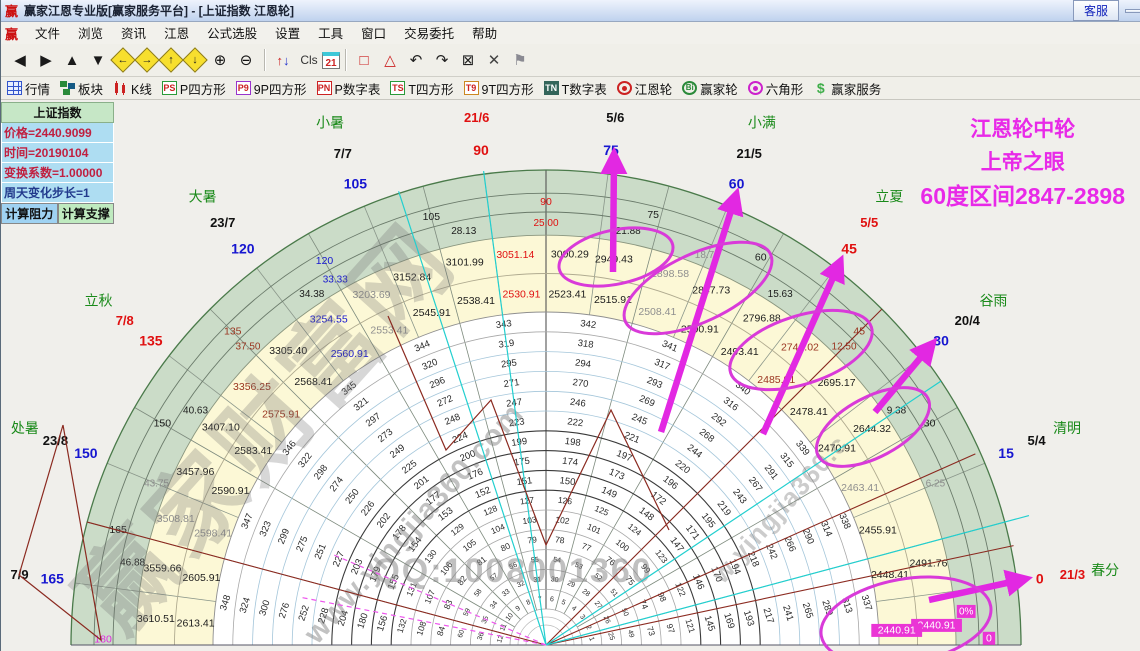 This screenshot has width=1140, height=651. What do you see at coordinates (570, 11) in the screenshot?
I see `title-bar: 赢 赢家江恩专业版[赢家服务平台] - [上证指数 江恩轮] 客服` at bounding box center [570, 11].